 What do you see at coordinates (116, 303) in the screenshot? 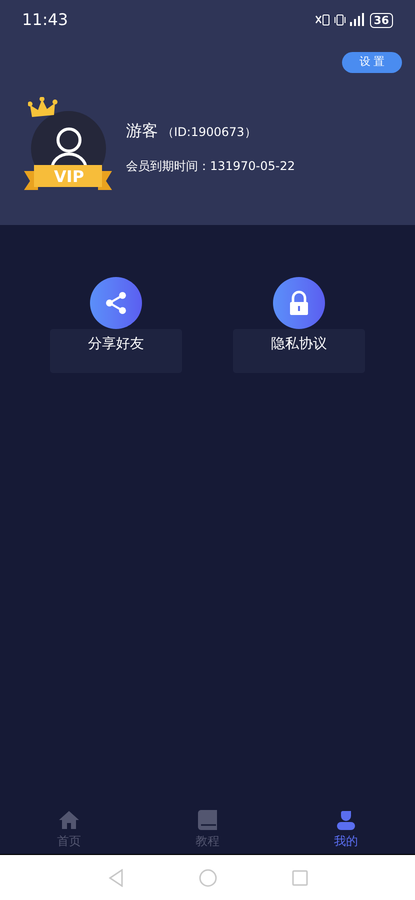
I see `share-icon` at bounding box center [116, 303].